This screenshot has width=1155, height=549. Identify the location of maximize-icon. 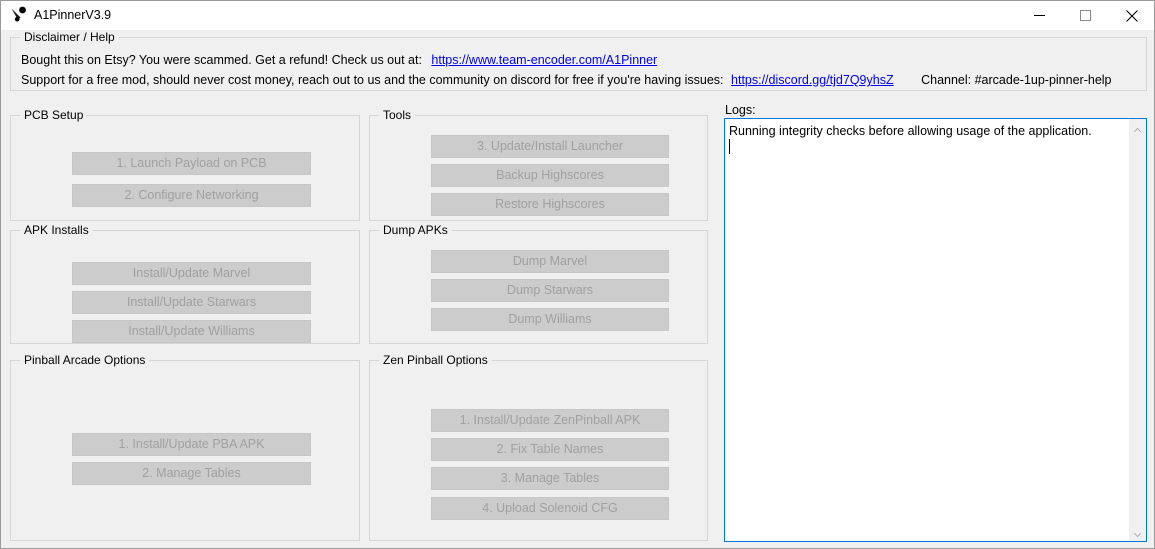
(1085, 15).